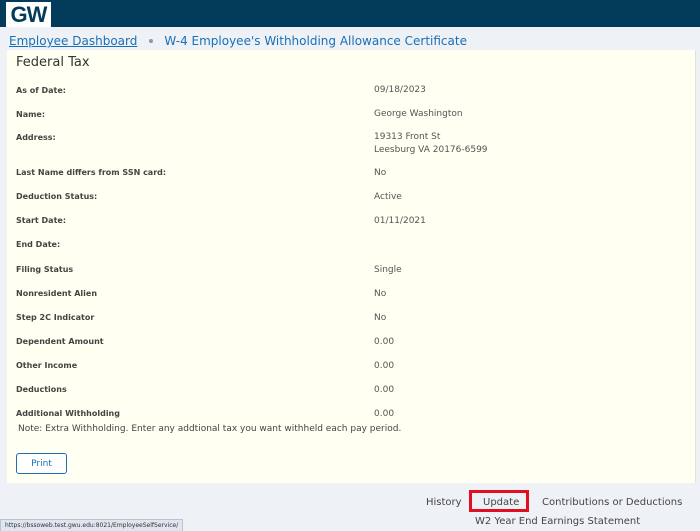 This screenshot has height=531, width=700. What do you see at coordinates (444, 502) in the screenshot?
I see `history-link: History` at bounding box center [444, 502].